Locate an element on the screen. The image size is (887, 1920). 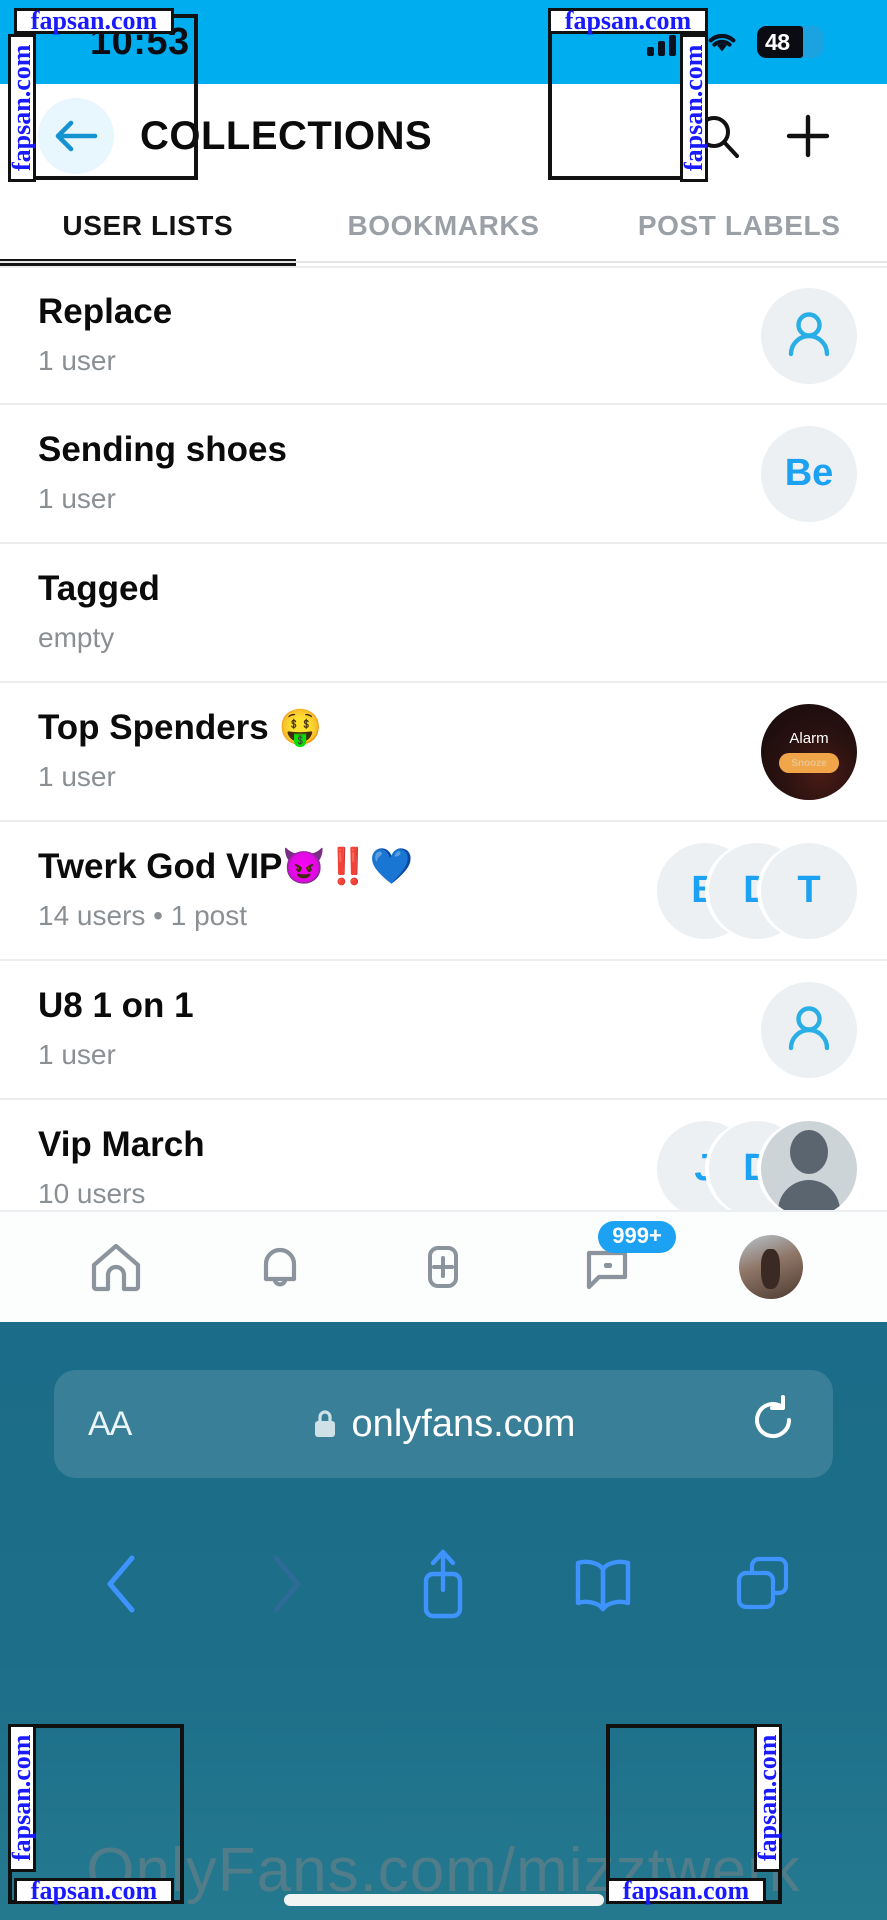
browser-forward-button is located at coordinates (284, 1584).